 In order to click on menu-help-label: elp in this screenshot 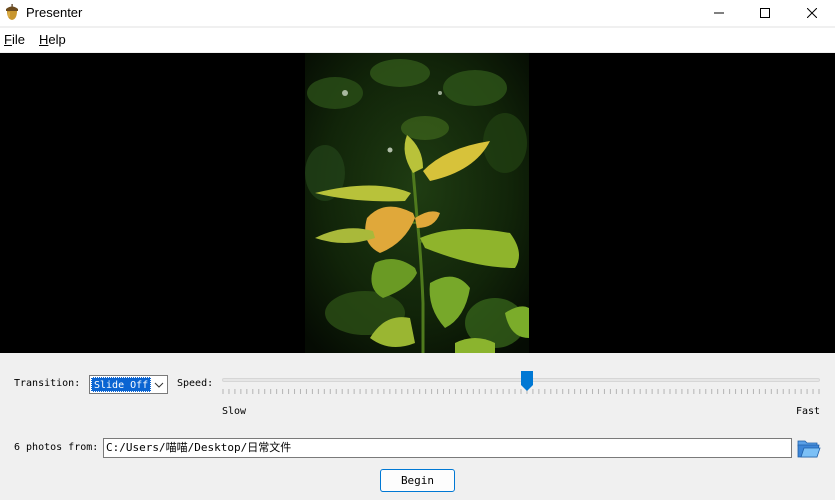, I will do `click(57, 39)`.